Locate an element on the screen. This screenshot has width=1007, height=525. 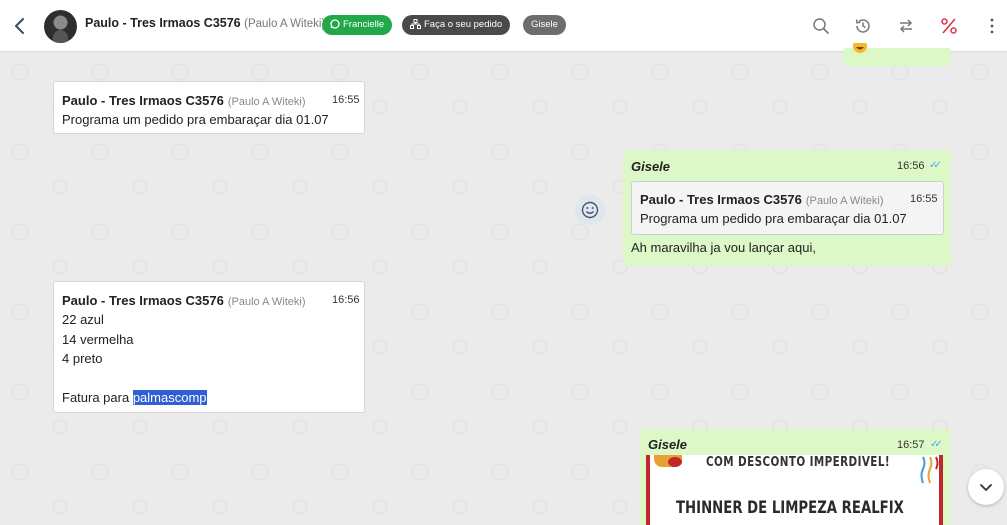
decor-squiggle is located at coordinates (929, 470).